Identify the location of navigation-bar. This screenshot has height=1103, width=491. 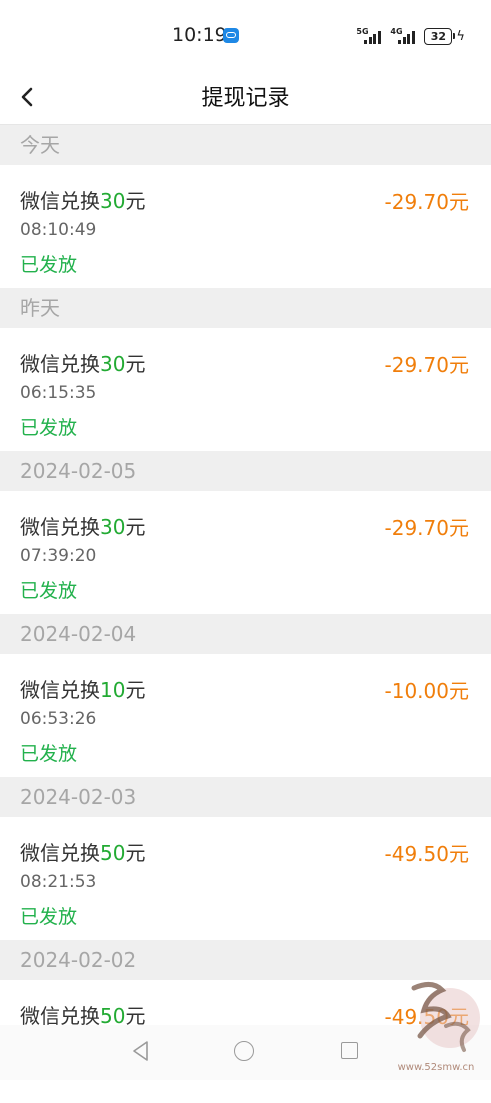
(245, 1052).